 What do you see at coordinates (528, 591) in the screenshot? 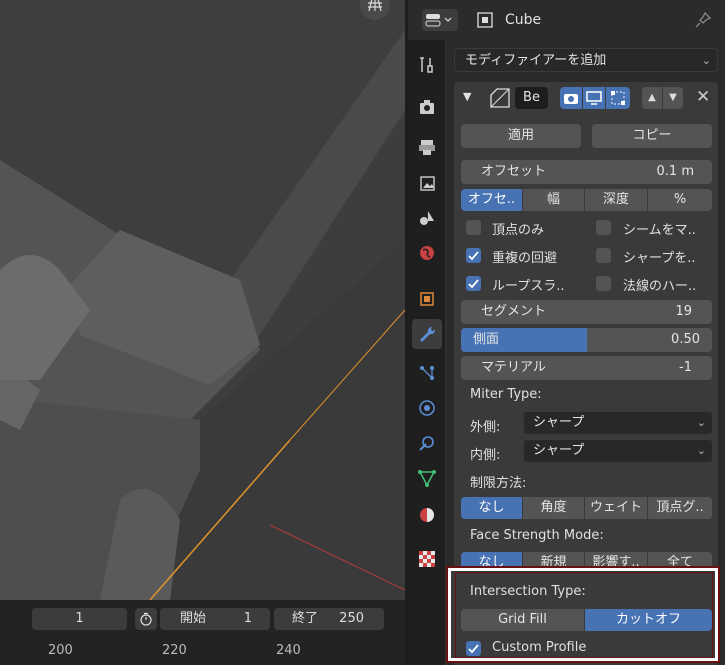
I see `intersection-type-label: Intersection Type:` at bounding box center [528, 591].